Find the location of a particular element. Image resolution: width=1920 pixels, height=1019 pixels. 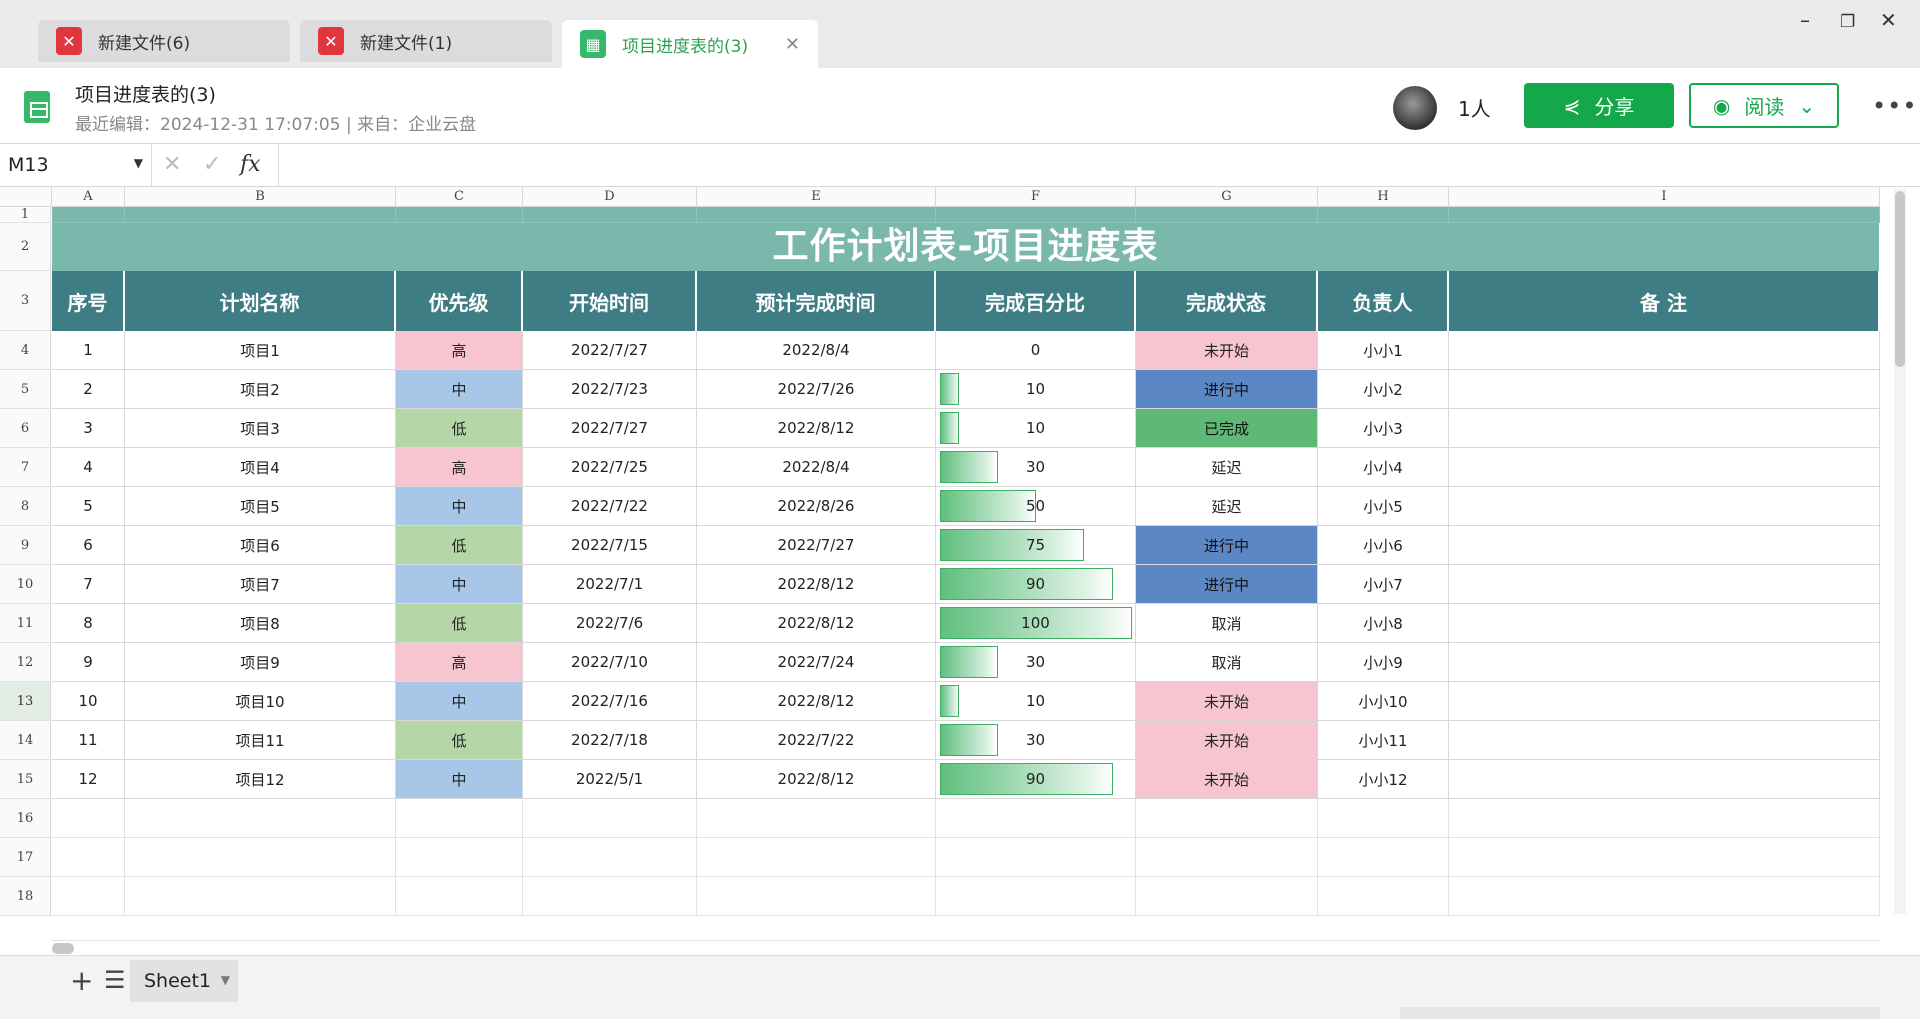

column-header: H is located at coordinates (1383, 197).